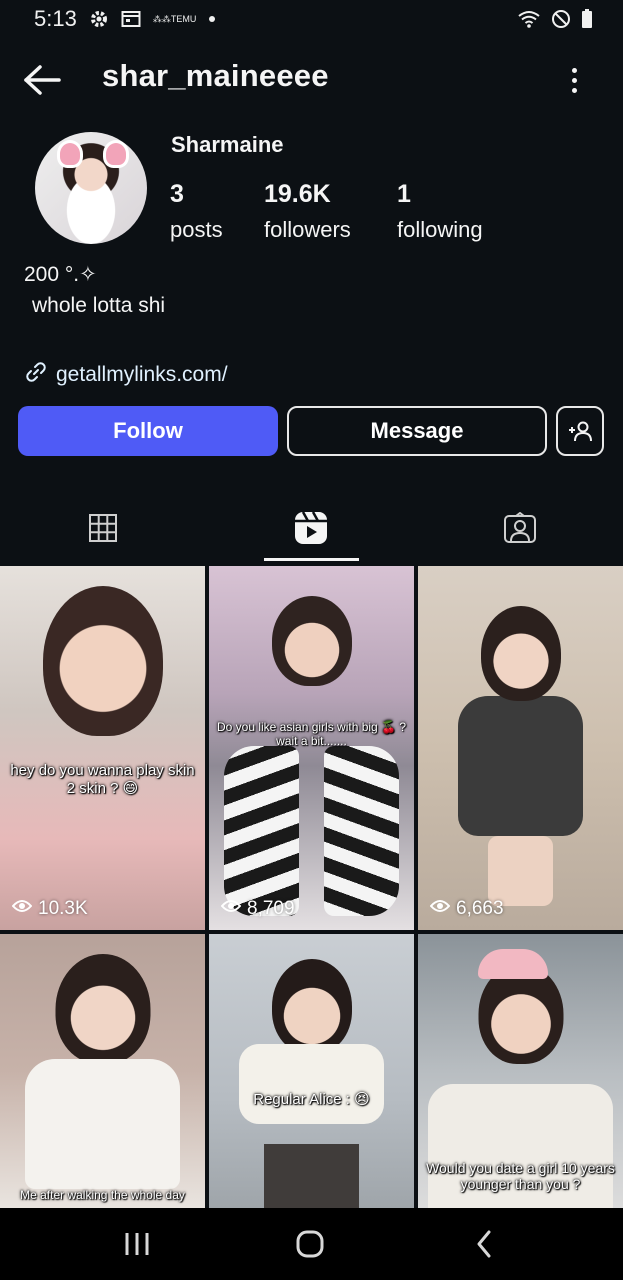 The height and width of the screenshot is (1280, 623). Describe the element at coordinates (142, 374) in the screenshot. I see `link-text: getallmylinks.com/` at that location.